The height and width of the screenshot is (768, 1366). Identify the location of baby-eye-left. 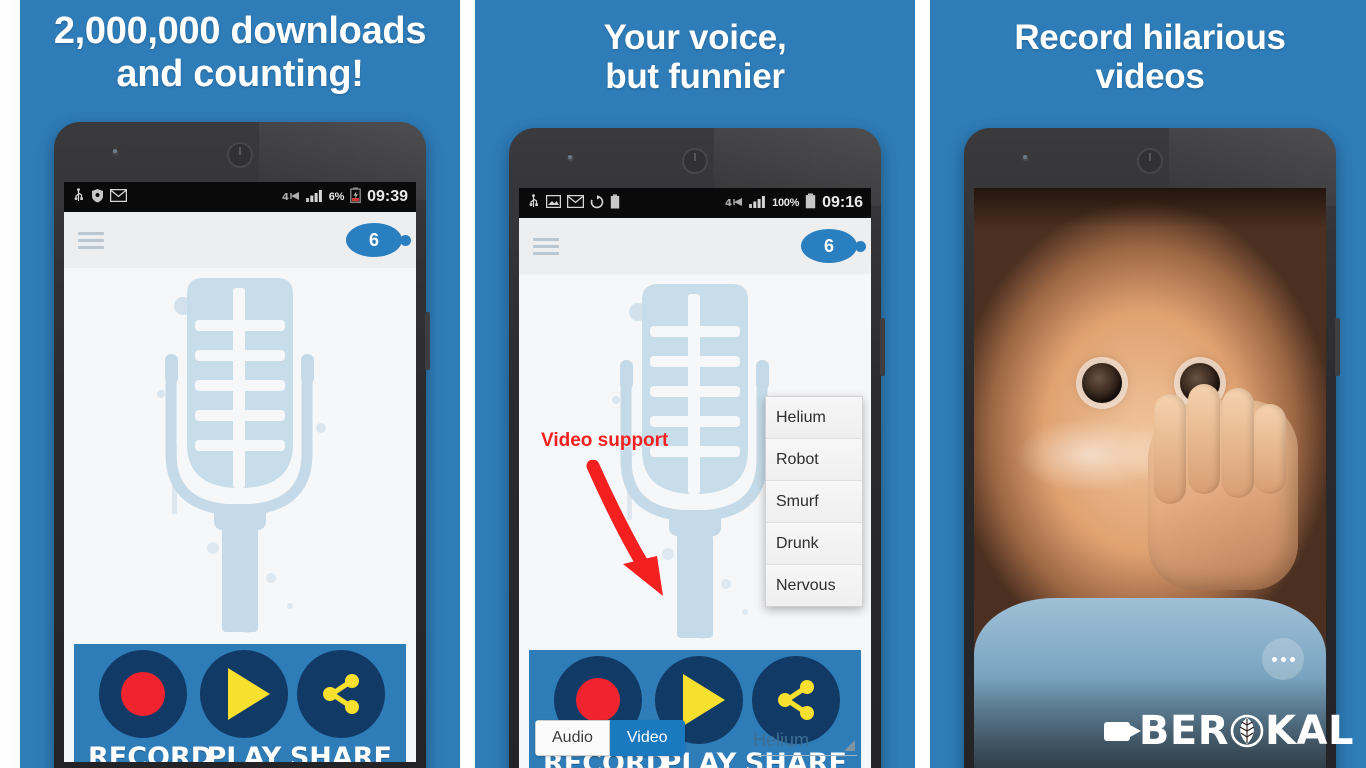
(1102, 383).